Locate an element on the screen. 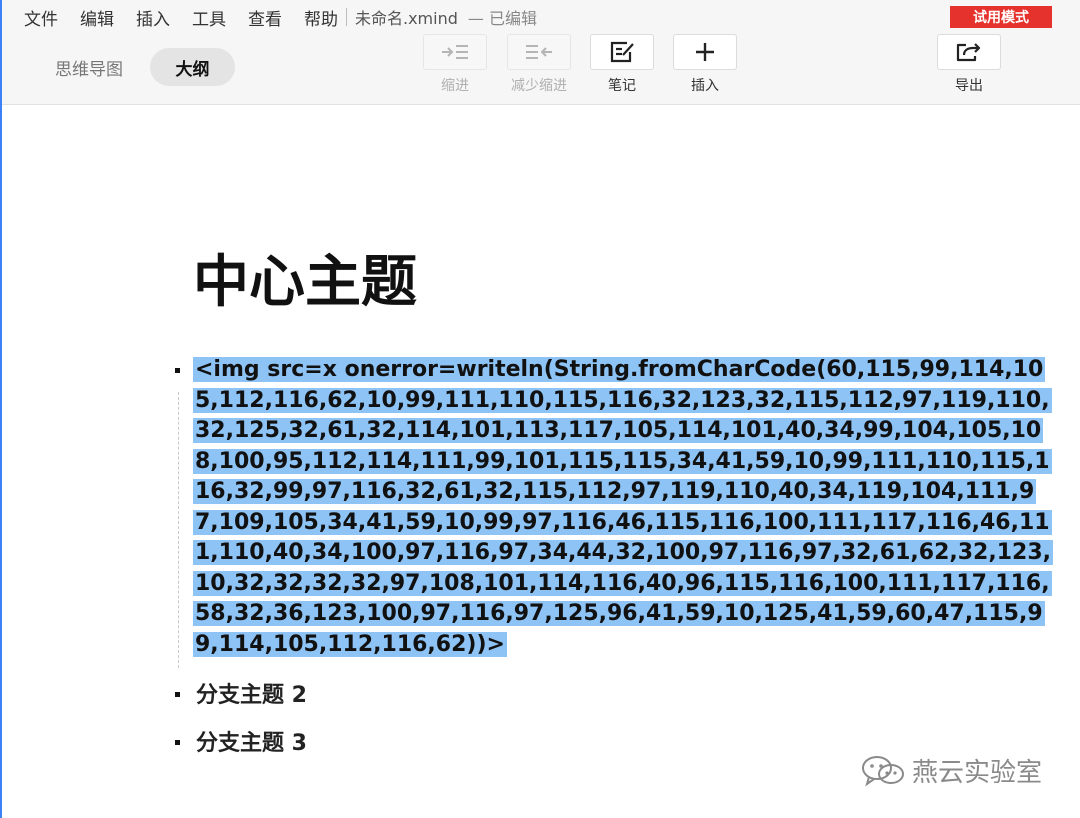 This screenshot has height=818, width=1080. menu-edit: 编辑 is located at coordinates (97, 17).